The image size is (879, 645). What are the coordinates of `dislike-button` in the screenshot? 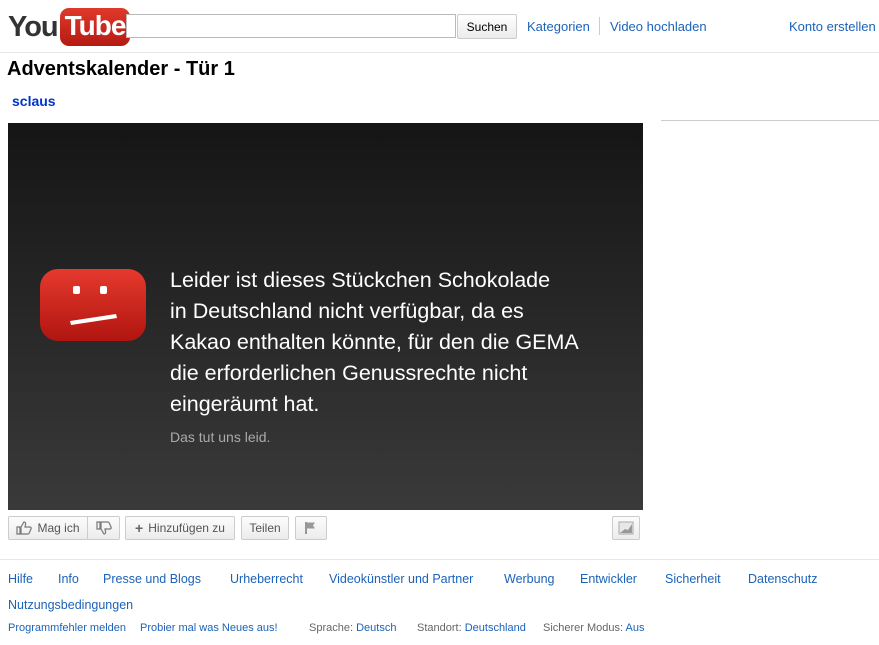 It's located at (103, 528).